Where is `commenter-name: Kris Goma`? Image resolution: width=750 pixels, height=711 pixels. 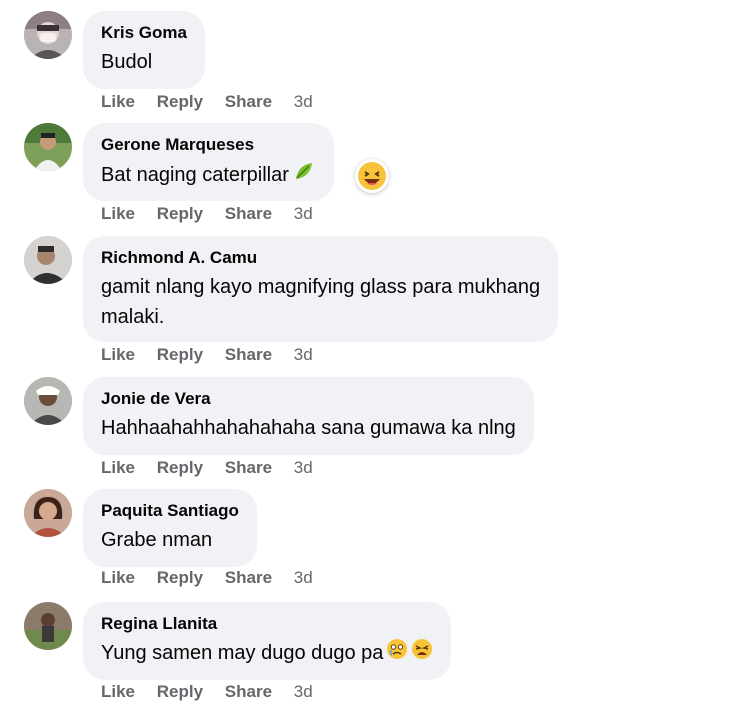
commenter-name: Kris Goma is located at coordinates (144, 33).